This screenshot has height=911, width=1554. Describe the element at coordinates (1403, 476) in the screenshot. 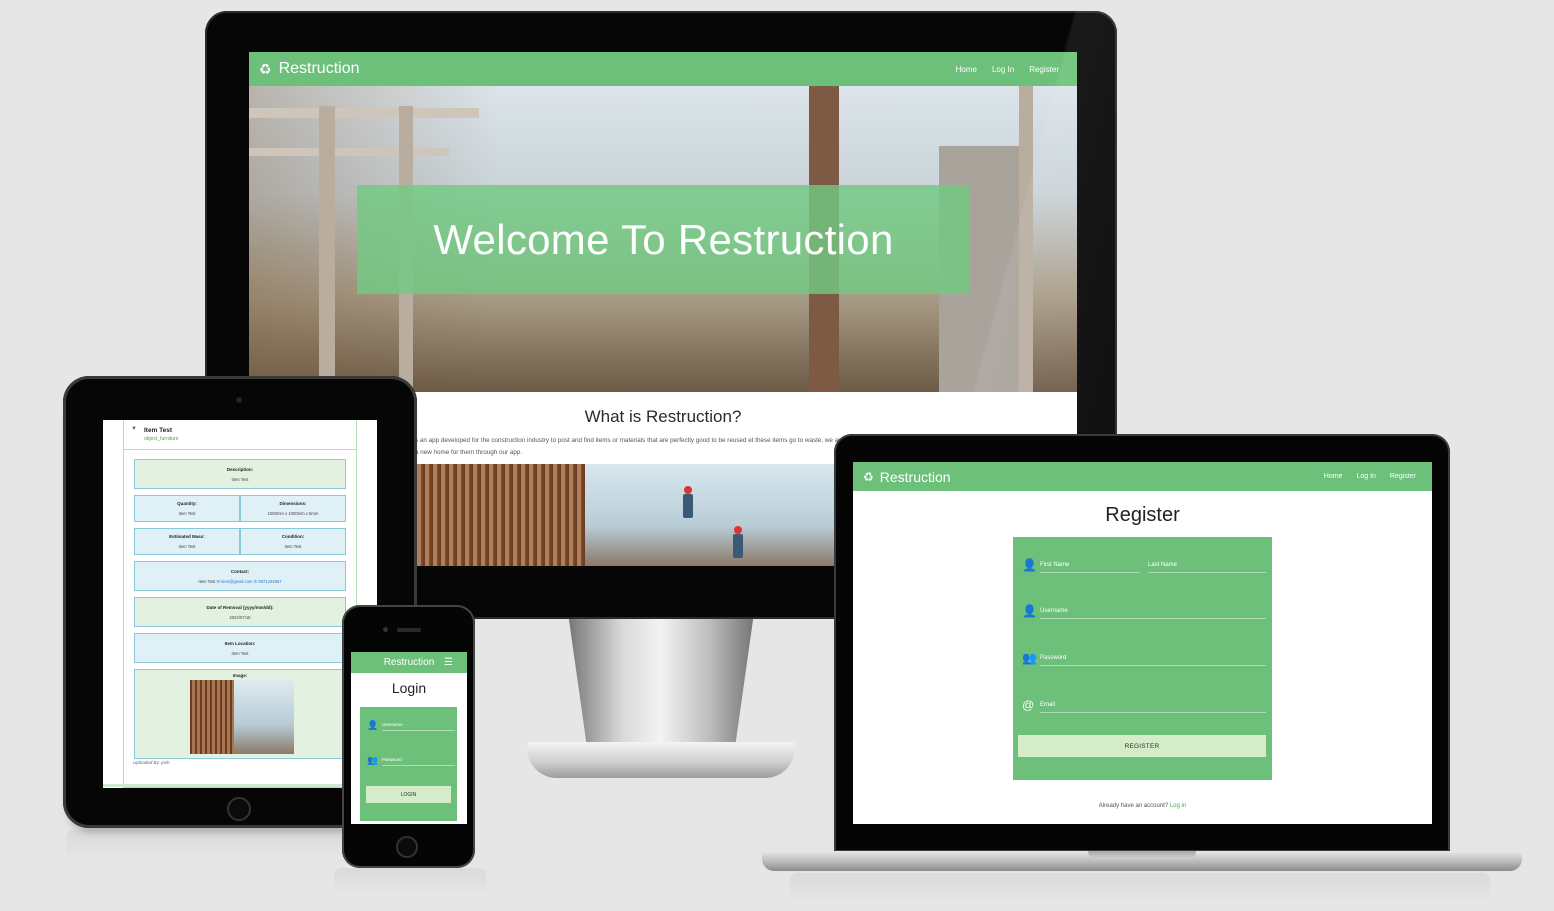

I see `nav-register-link: Register` at that location.